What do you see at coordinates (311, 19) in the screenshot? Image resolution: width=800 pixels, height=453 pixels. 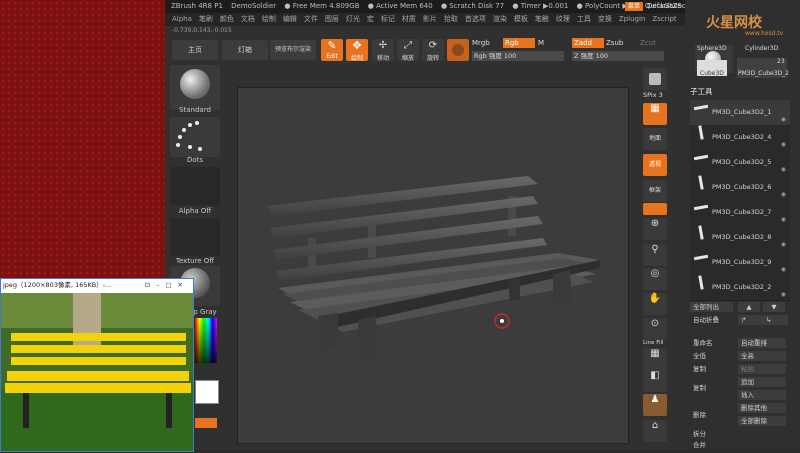 I see `menu-item: 文件` at bounding box center [311, 19].